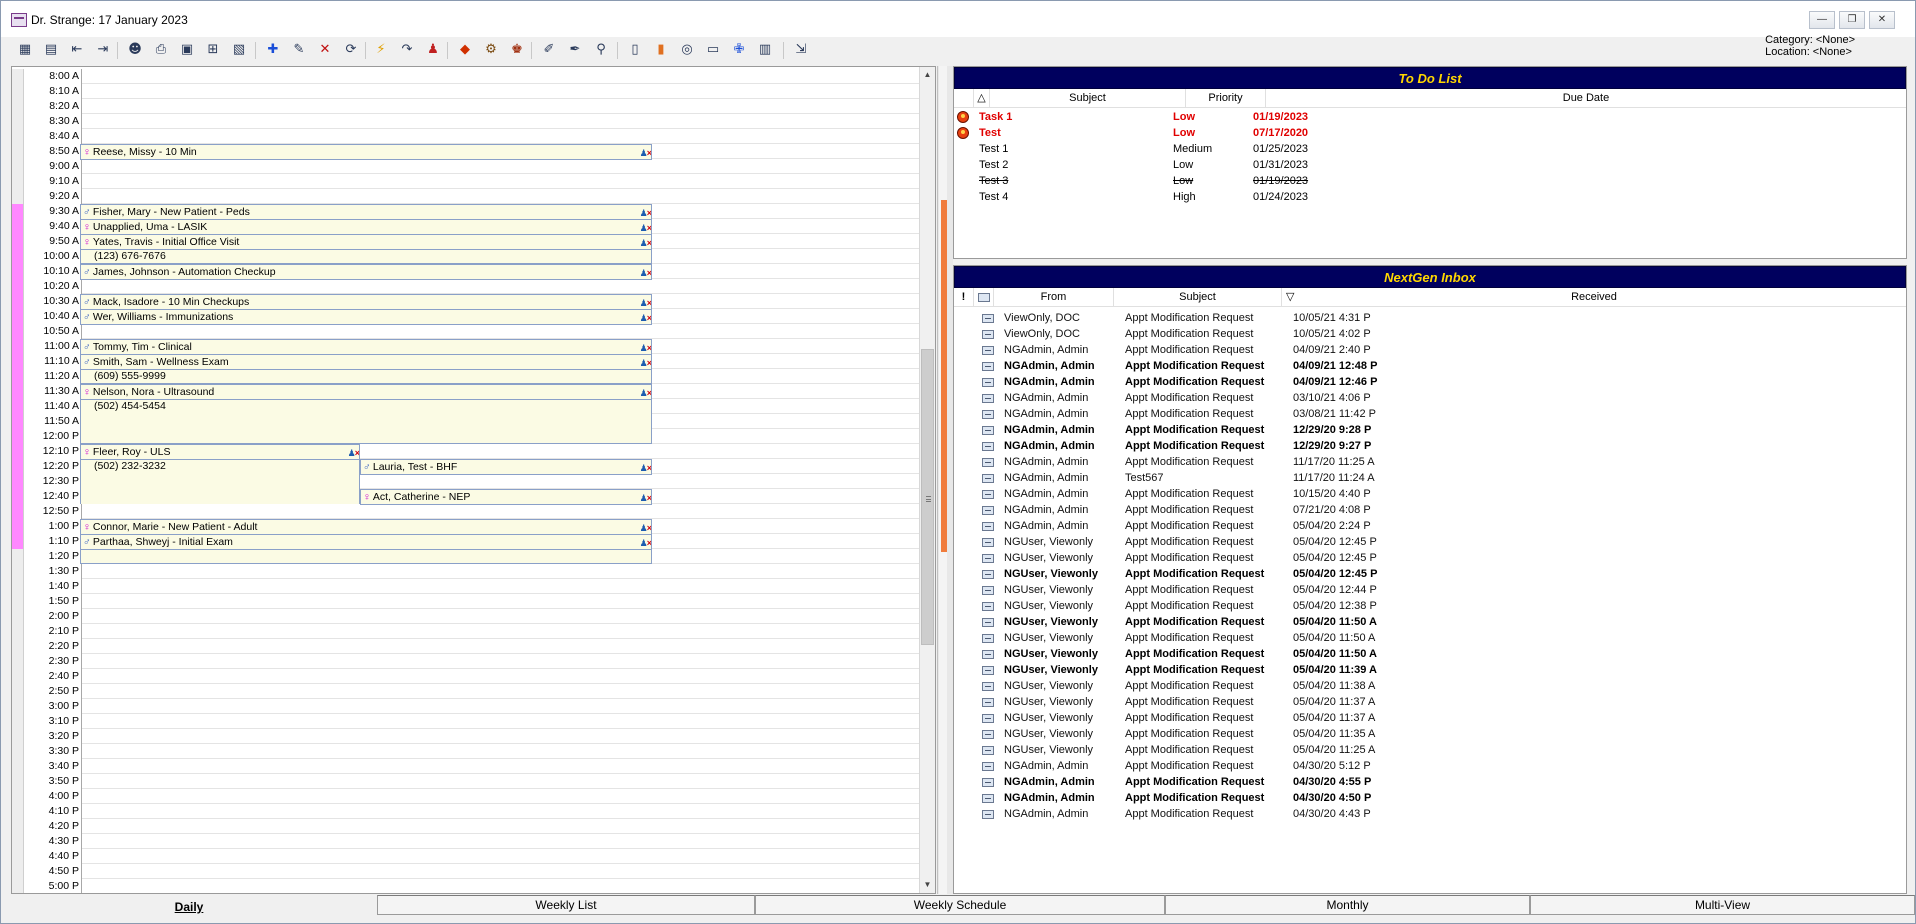 Image resolution: width=1916 pixels, height=924 pixels. Describe the element at coordinates (466, 631) in the screenshot. I see `time-slot-row: 2:10 P` at that location.